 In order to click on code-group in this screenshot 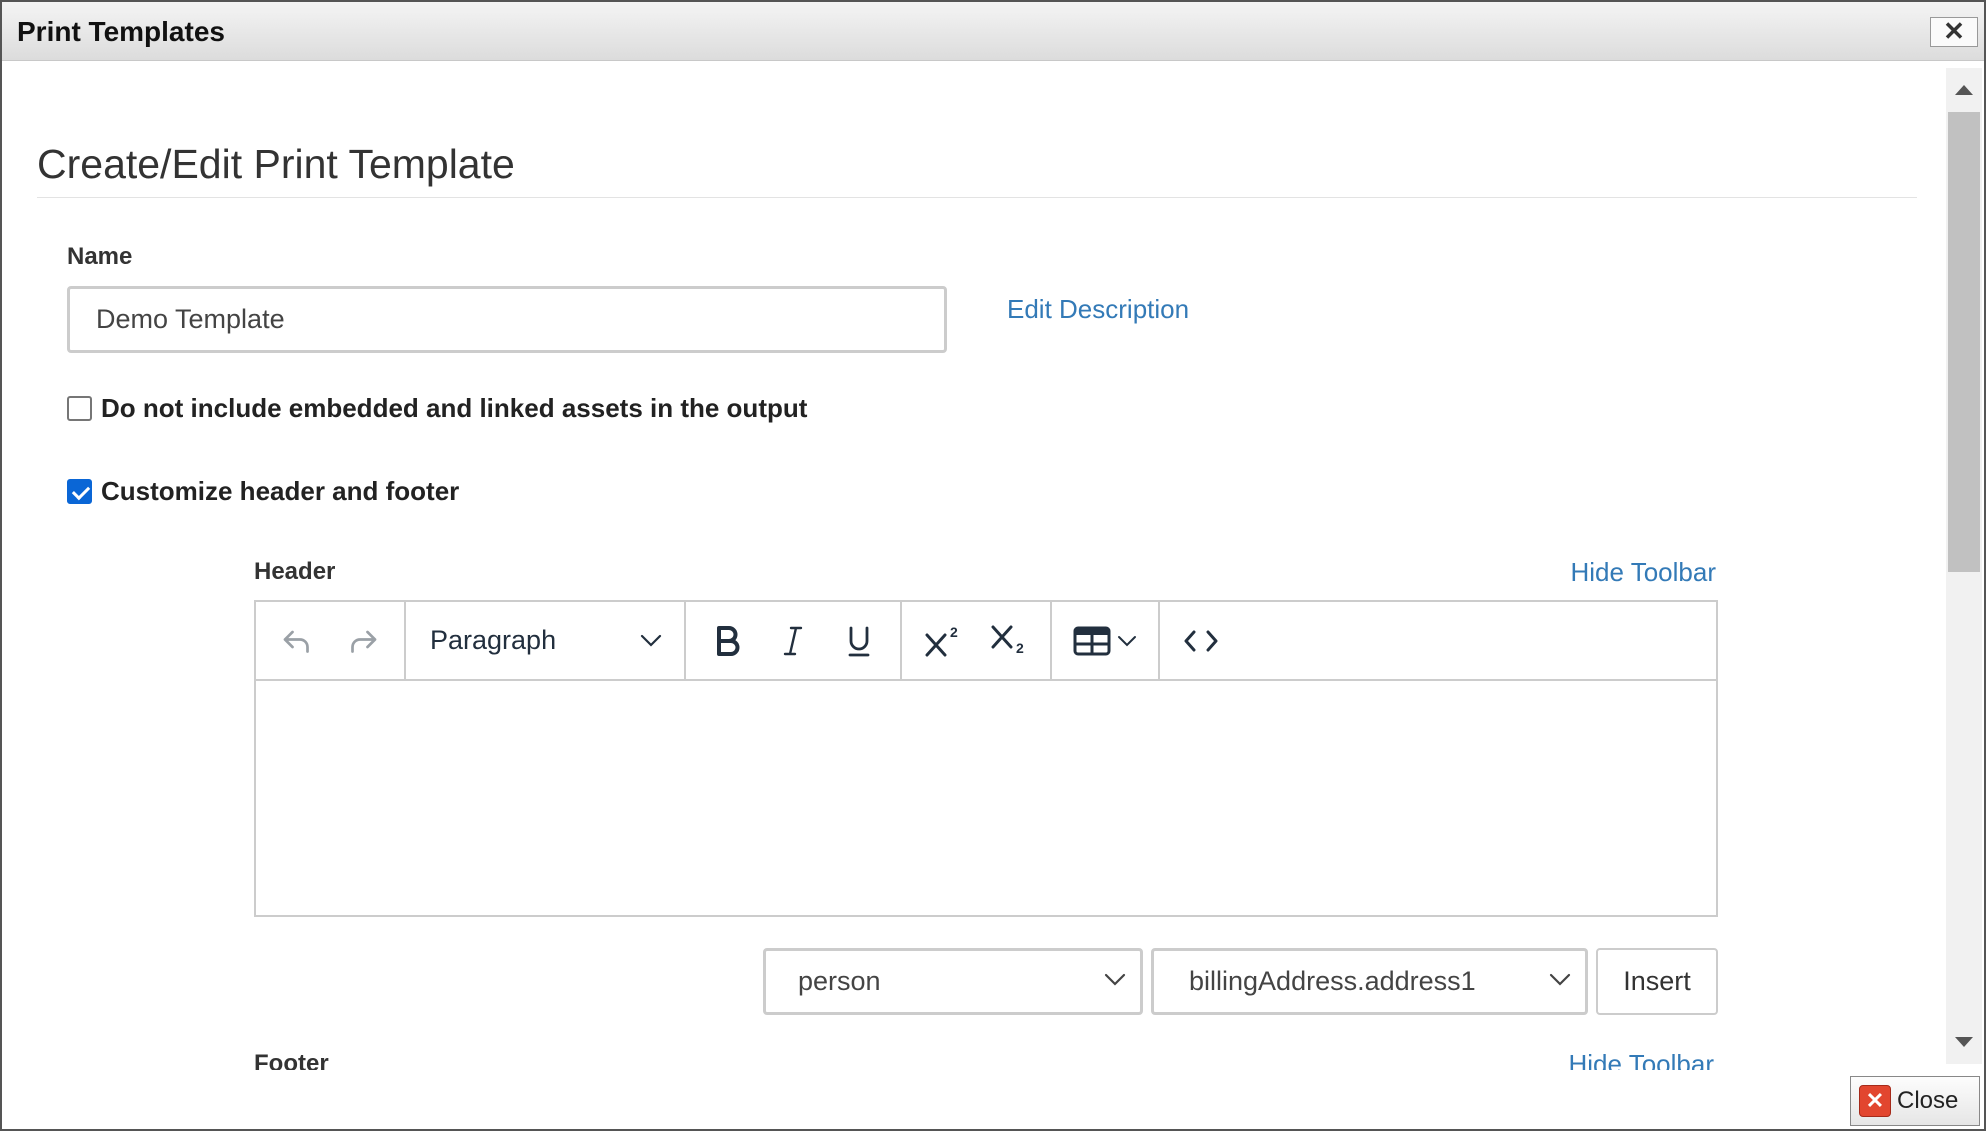, I will do `click(1201, 640)`.